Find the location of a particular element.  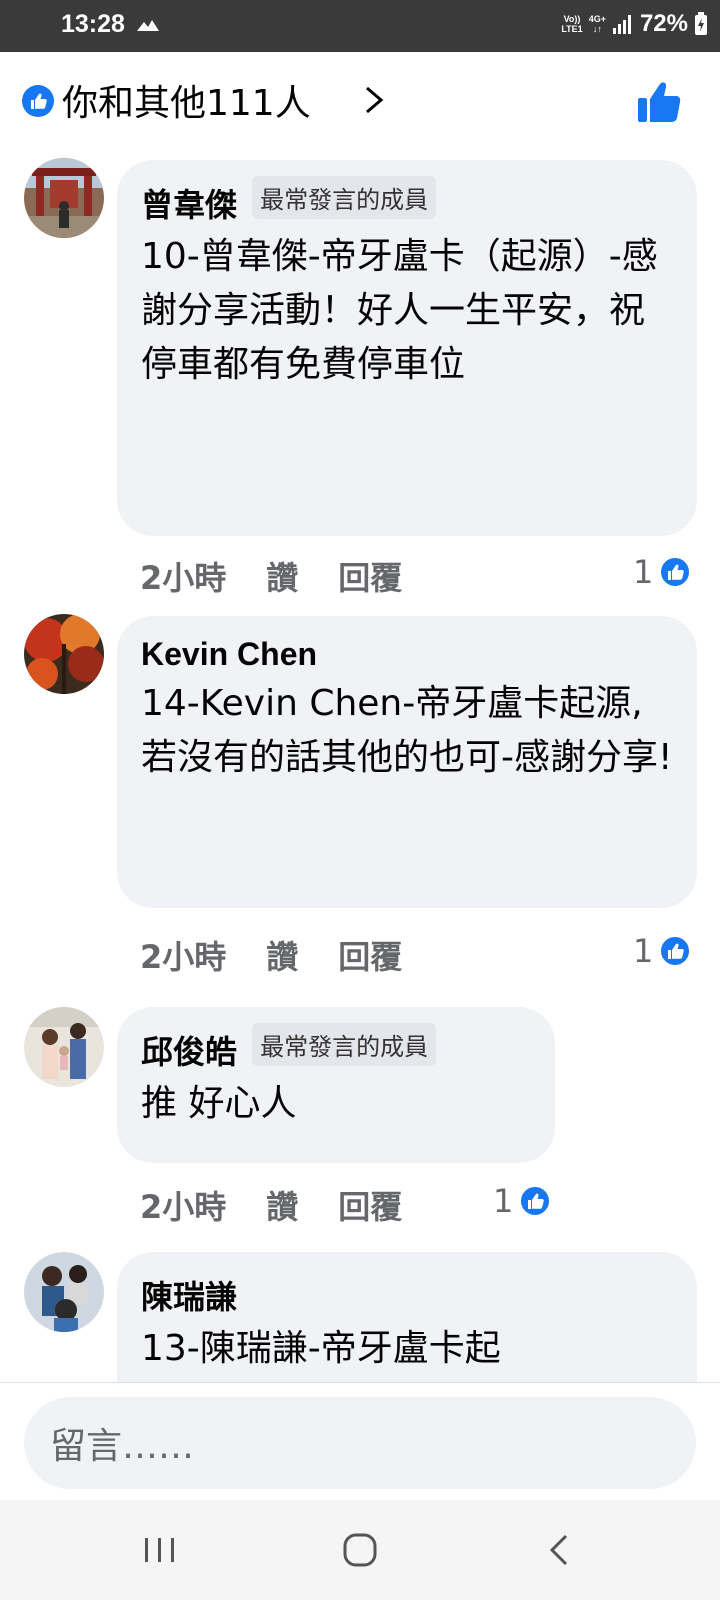

recent-apps-icon is located at coordinates (160, 1550).